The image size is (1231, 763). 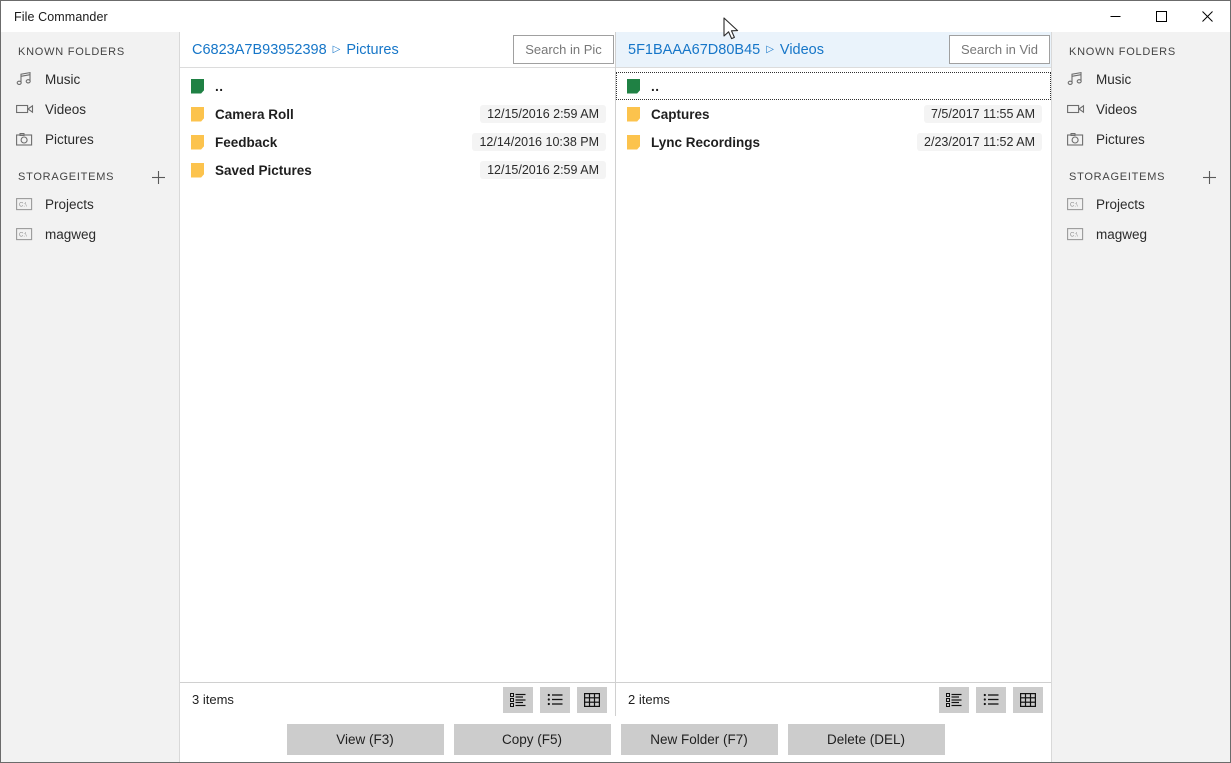 I want to click on left-storage-items-label: STORAGEITEMS, so click(x=66, y=177).